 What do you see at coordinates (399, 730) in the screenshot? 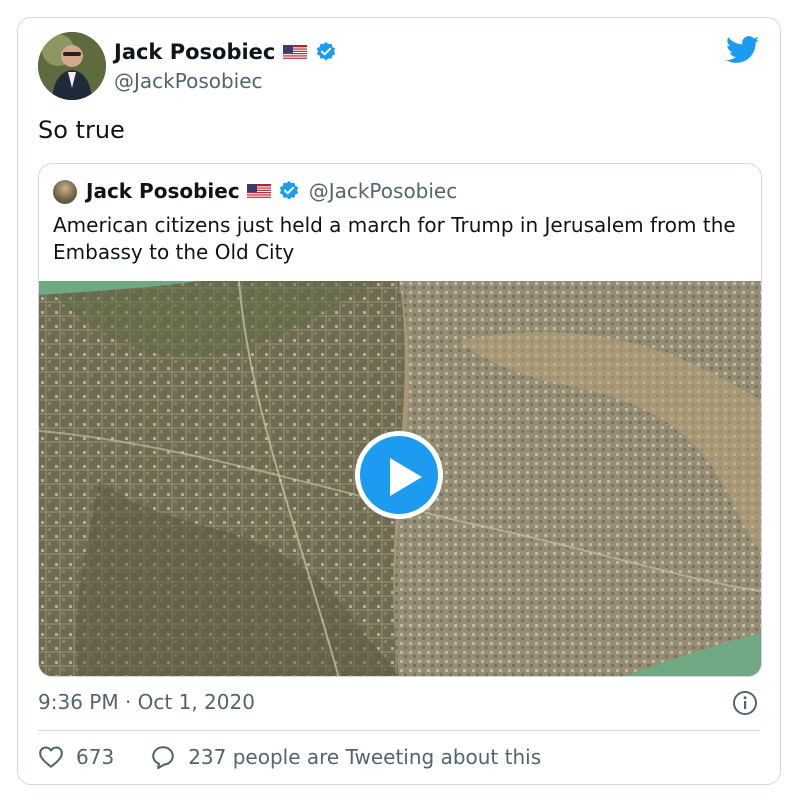
I see `divider` at bounding box center [399, 730].